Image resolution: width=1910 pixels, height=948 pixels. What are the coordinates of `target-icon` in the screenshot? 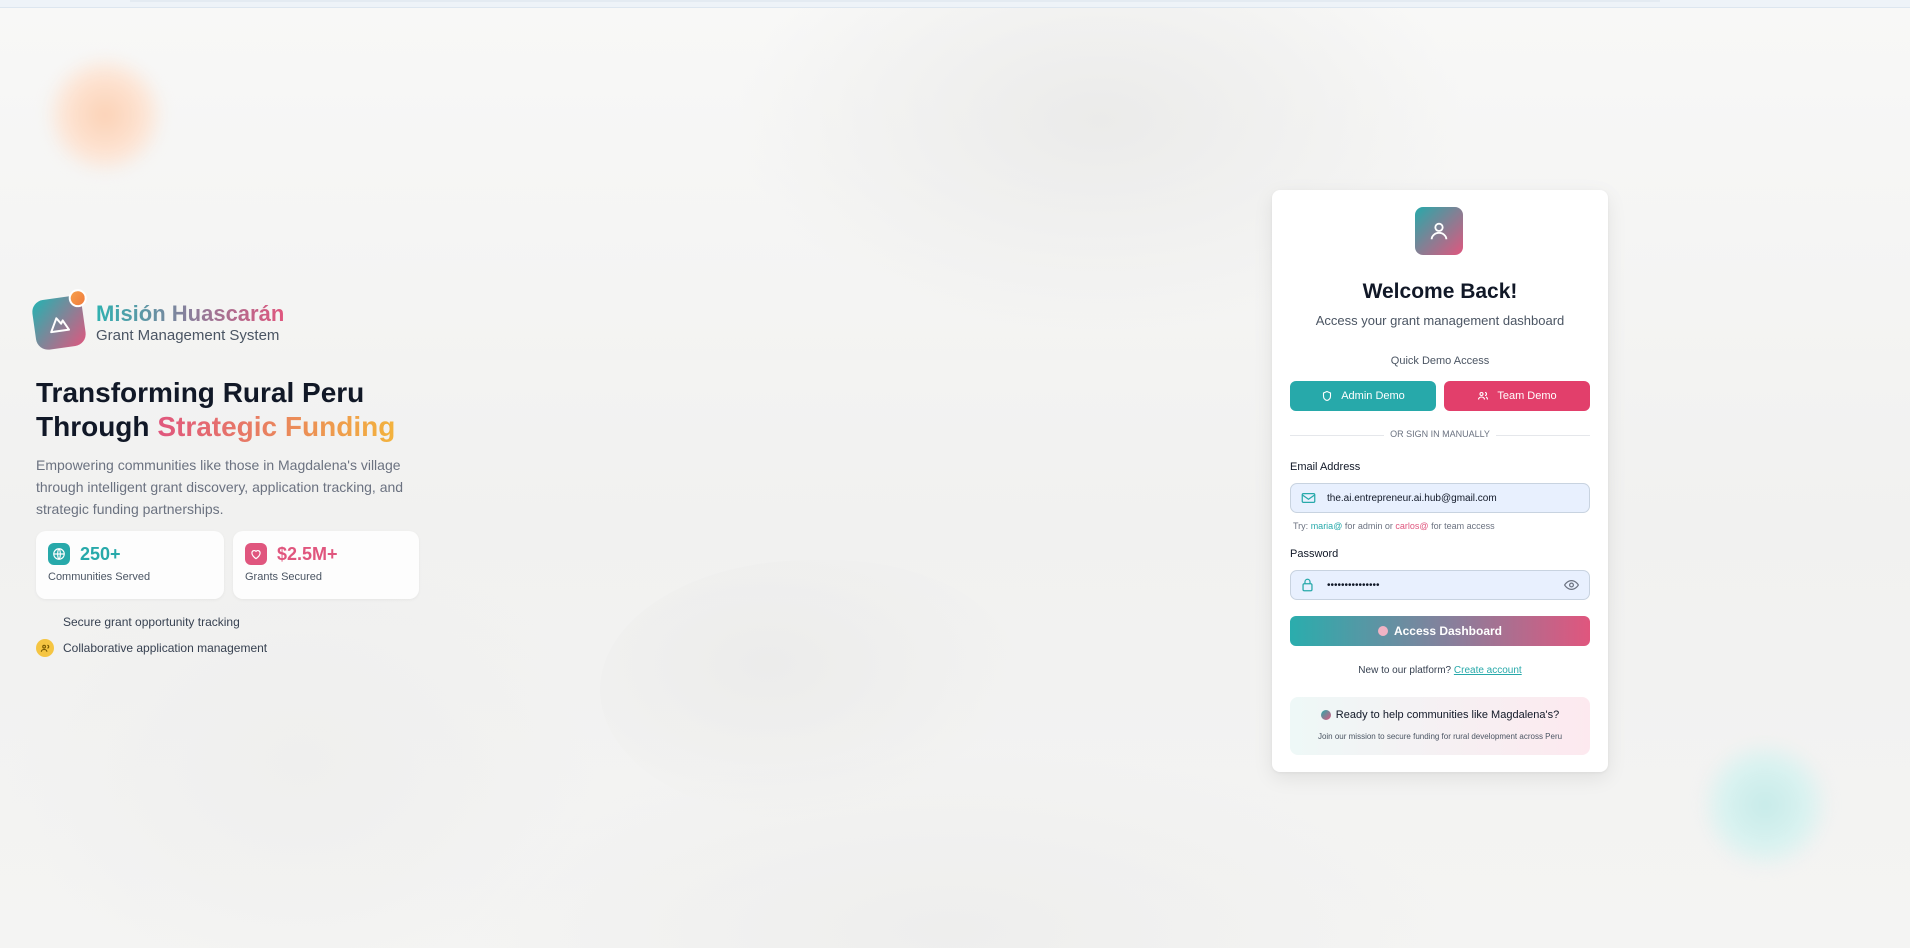 It's located at (1325, 715).